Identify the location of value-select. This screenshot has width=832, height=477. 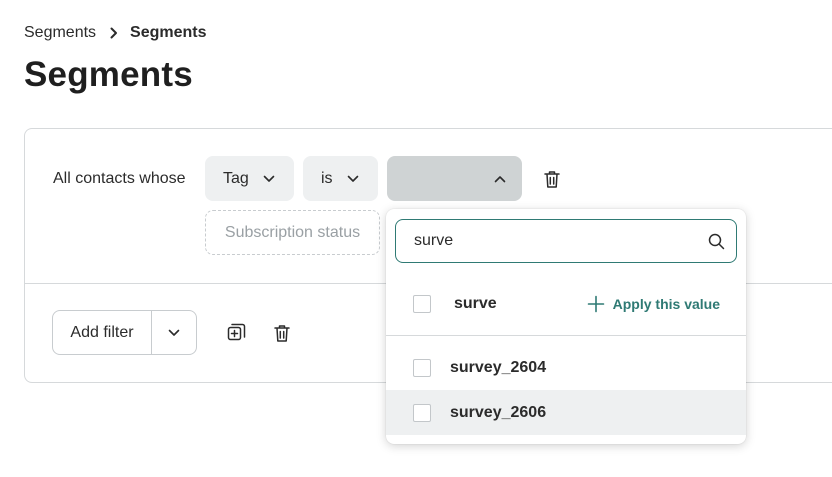
(454, 178).